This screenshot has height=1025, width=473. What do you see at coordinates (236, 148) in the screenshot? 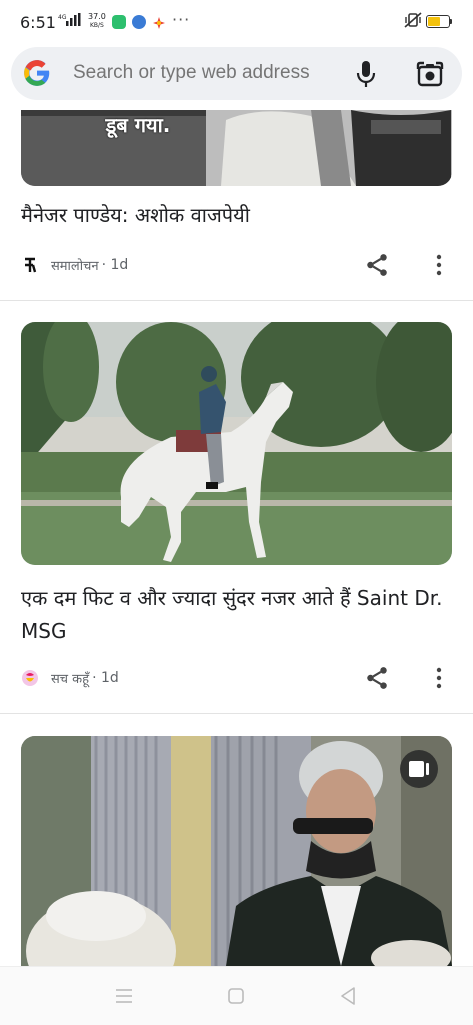
I see `article-image: डूब गया.` at bounding box center [236, 148].